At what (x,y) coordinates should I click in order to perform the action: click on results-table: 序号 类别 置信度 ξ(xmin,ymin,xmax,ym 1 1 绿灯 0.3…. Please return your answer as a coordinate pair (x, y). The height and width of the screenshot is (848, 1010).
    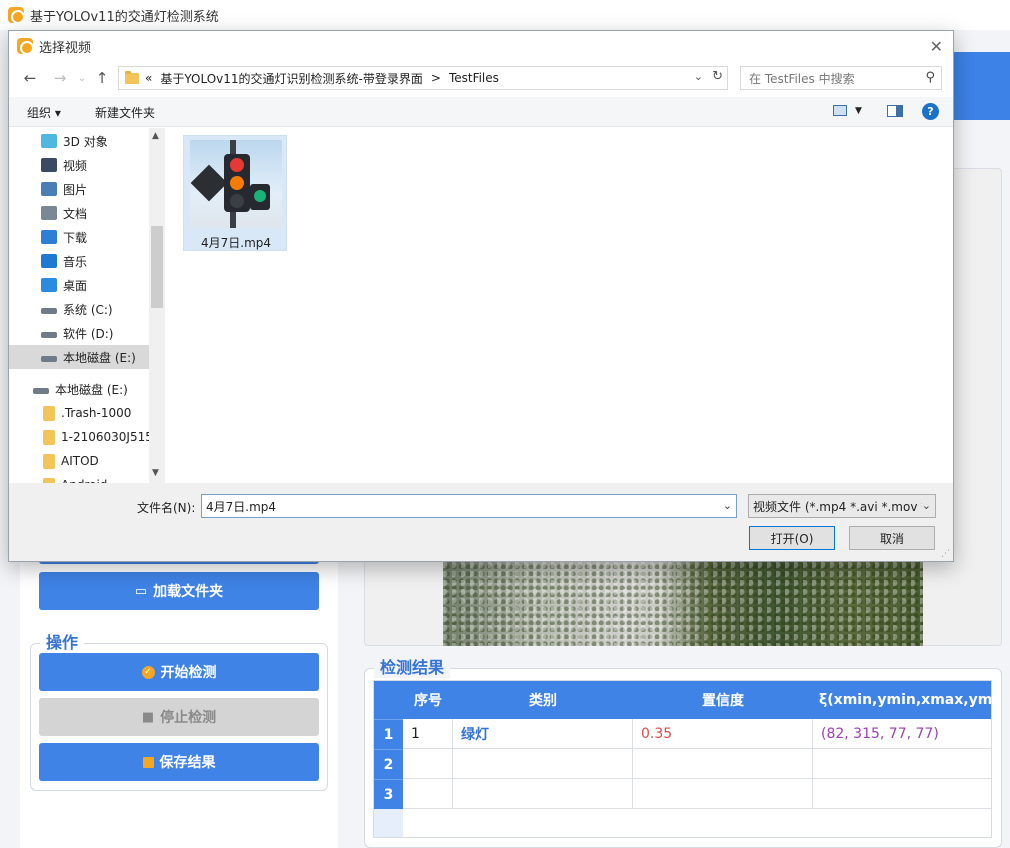
    Looking at the image, I should click on (682, 759).